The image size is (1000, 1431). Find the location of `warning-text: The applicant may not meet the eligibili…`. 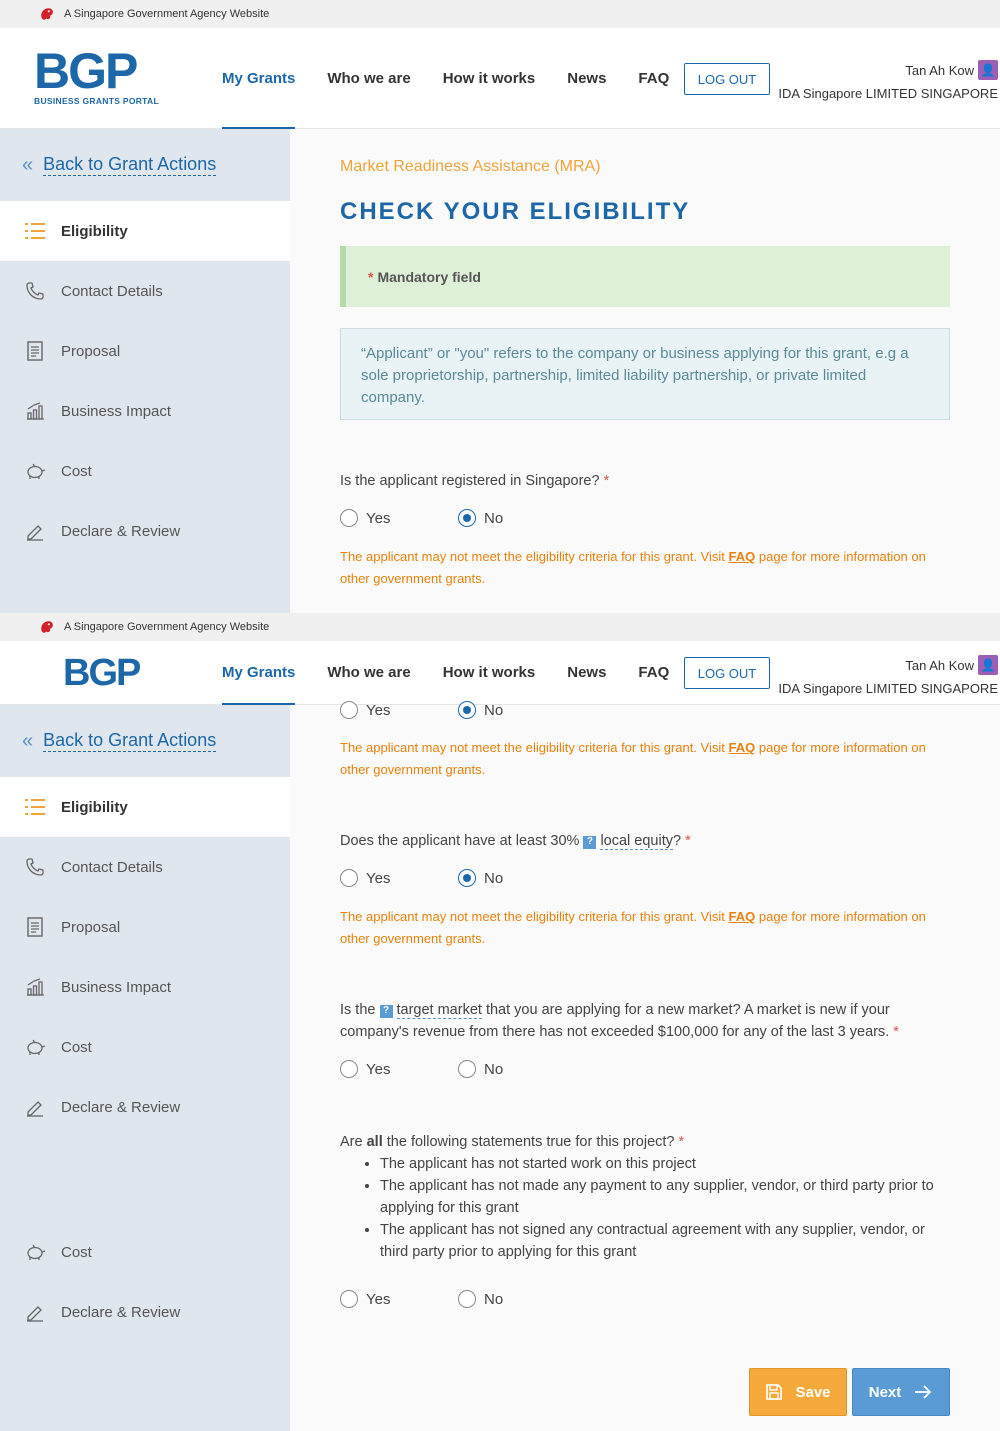

warning-text: The applicant may not meet the eligibili… is located at coordinates (532, 556).